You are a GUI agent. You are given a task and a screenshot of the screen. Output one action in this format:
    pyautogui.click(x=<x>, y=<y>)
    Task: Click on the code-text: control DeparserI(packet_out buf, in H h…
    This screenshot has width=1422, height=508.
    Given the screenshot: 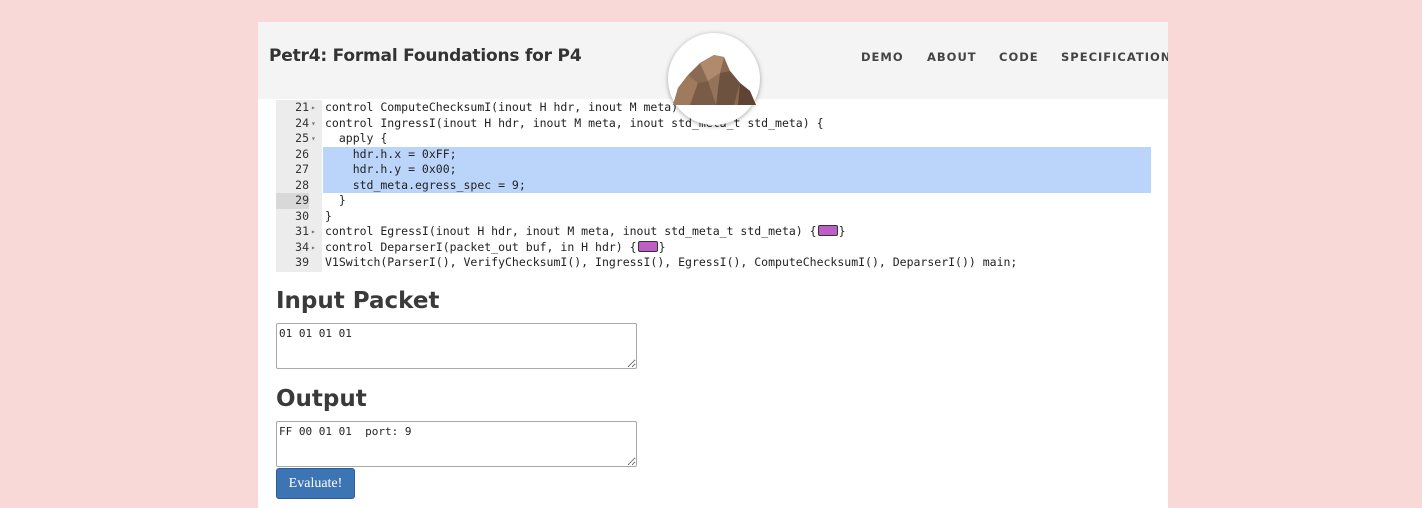 What is the action you would take?
    pyautogui.click(x=481, y=246)
    